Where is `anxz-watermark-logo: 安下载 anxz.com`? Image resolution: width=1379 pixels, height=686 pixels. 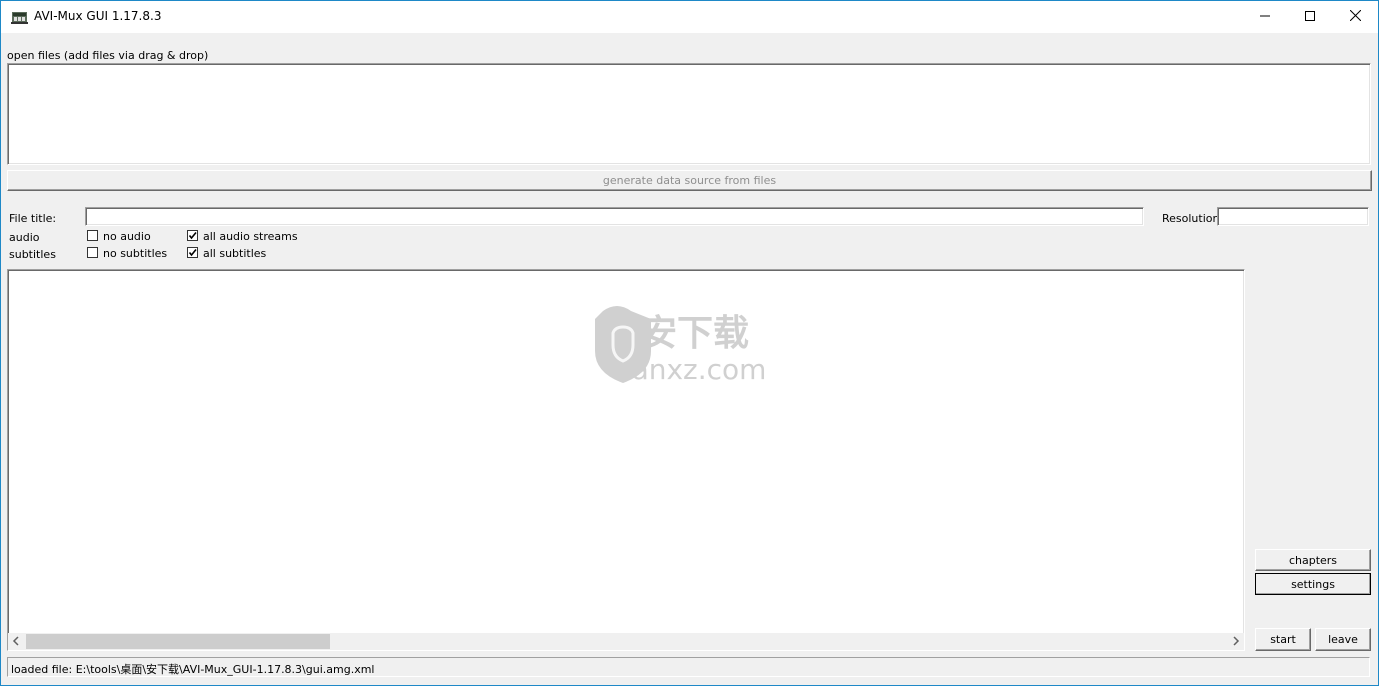 anxz-watermark-logo: 安下载 anxz.com is located at coordinates (681, 345).